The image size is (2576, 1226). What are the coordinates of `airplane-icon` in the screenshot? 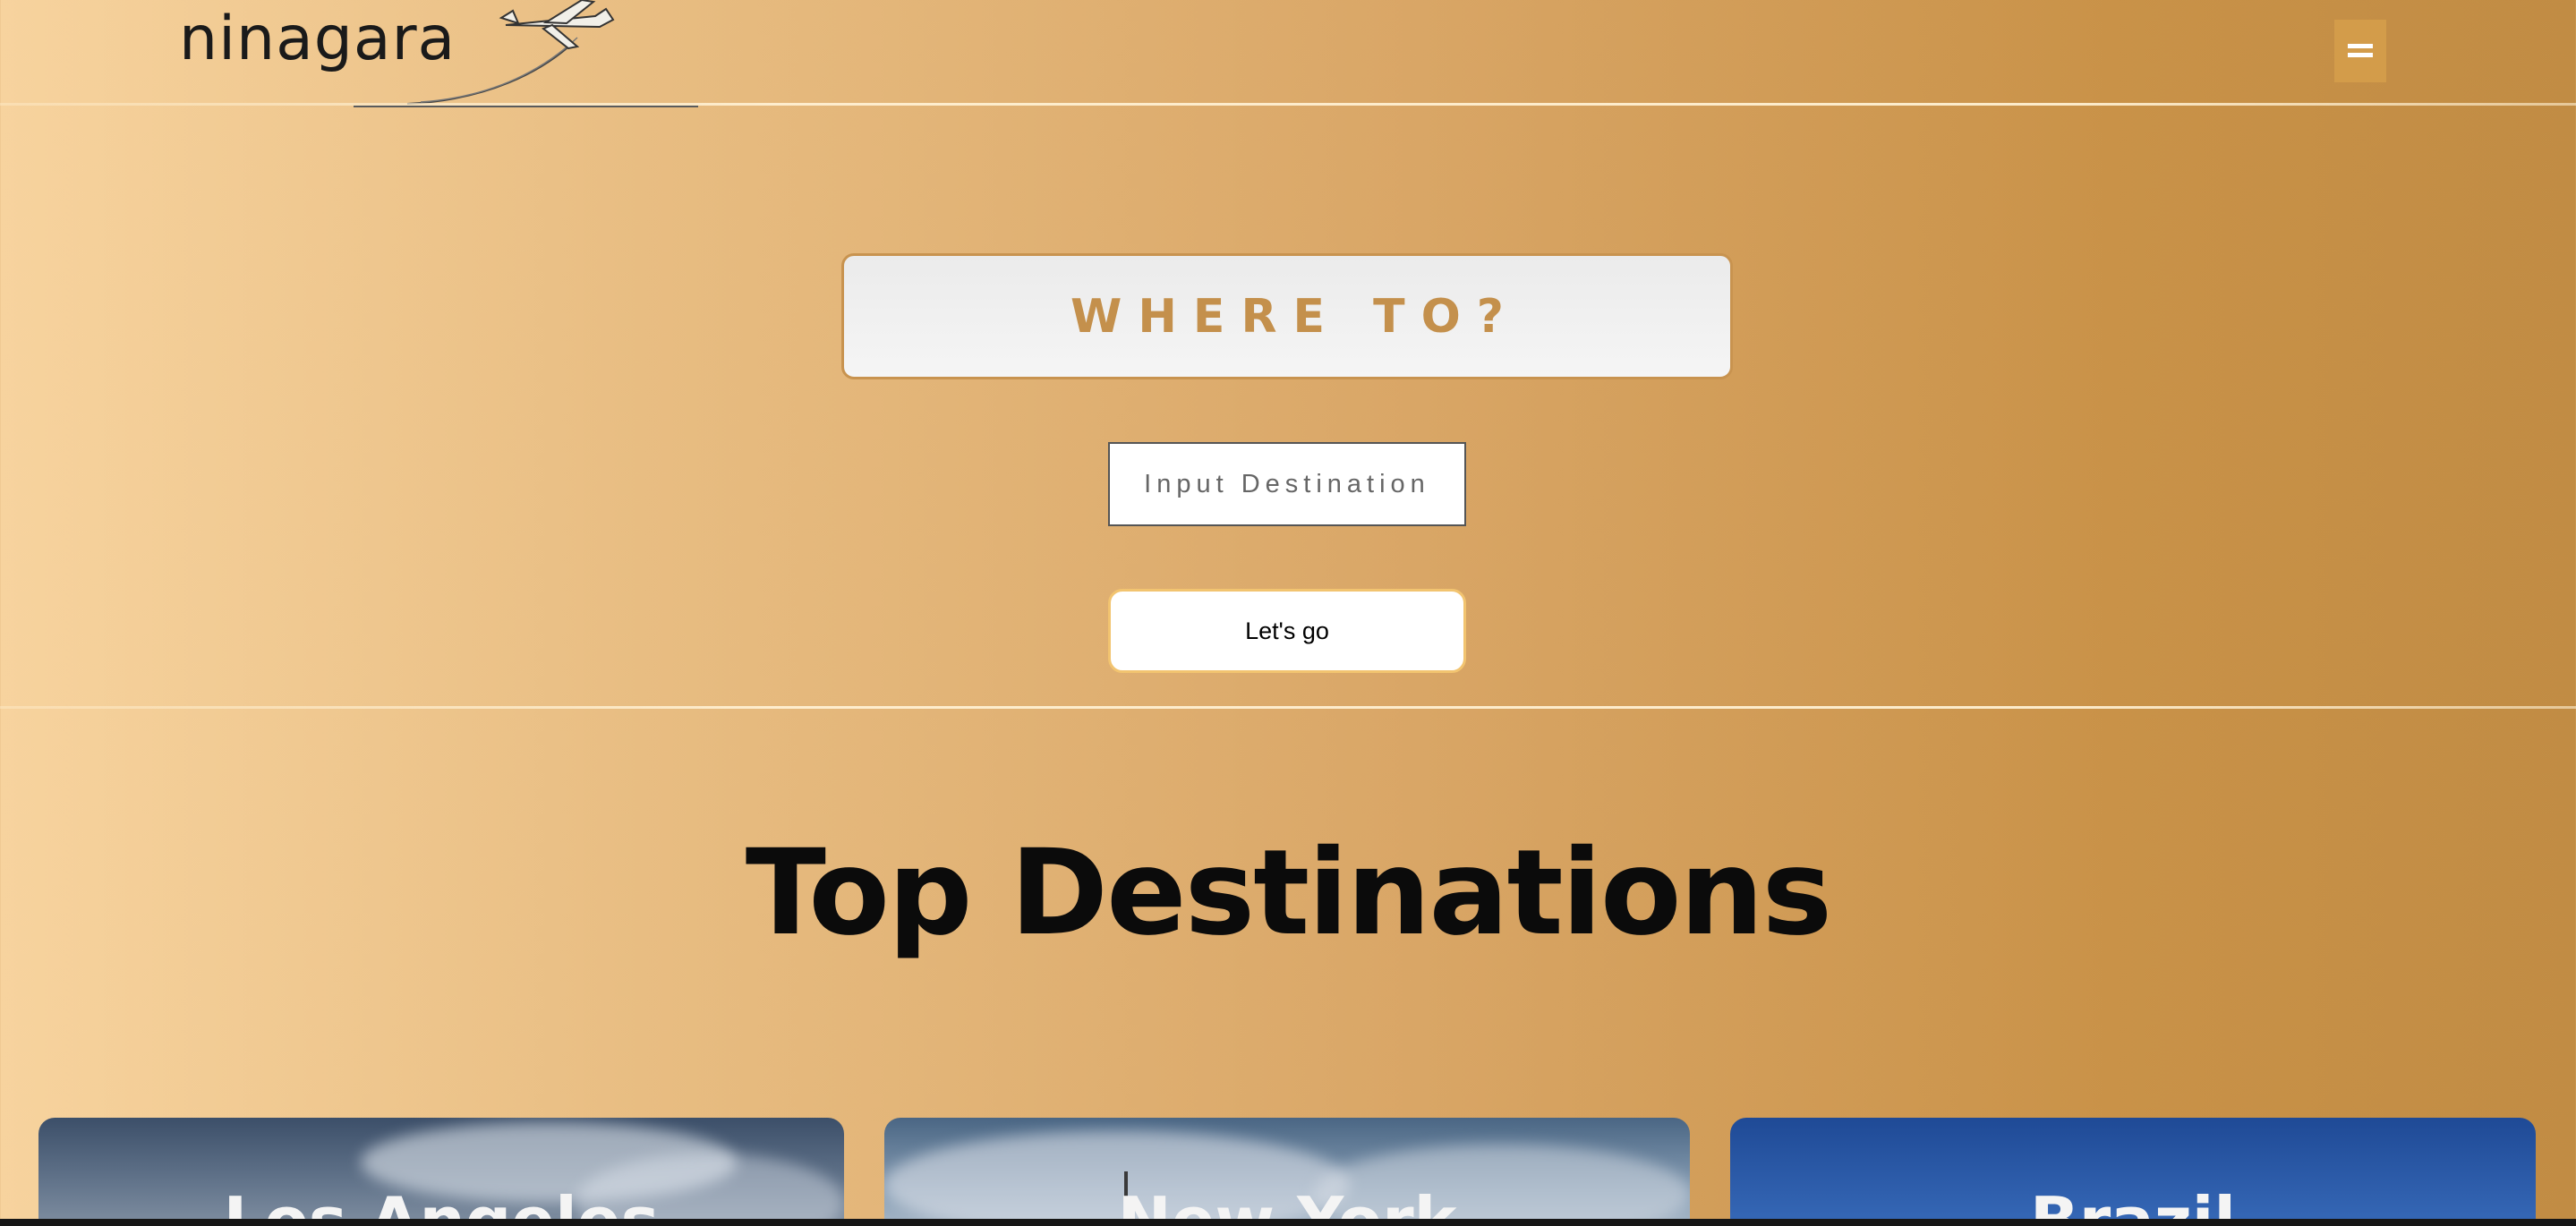 It's located at (526, 53).